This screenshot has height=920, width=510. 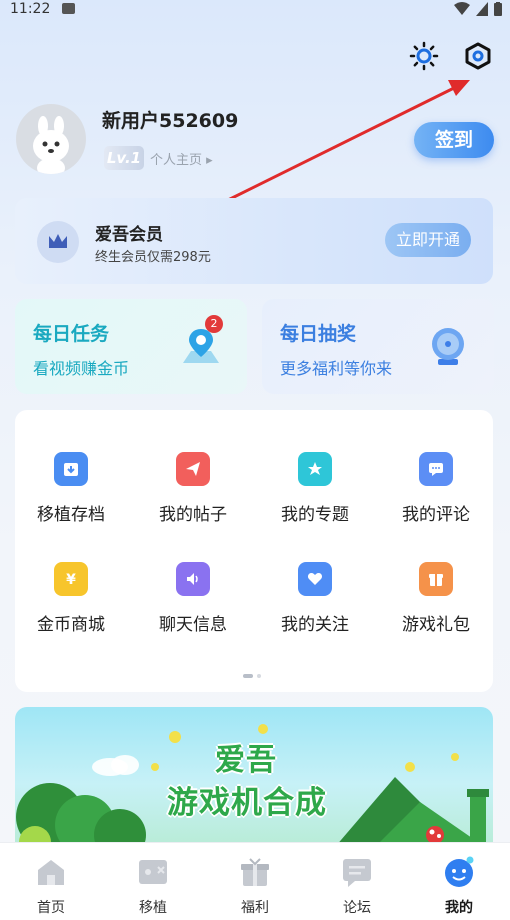 I want to click on header-actions, so click(x=451, y=56).